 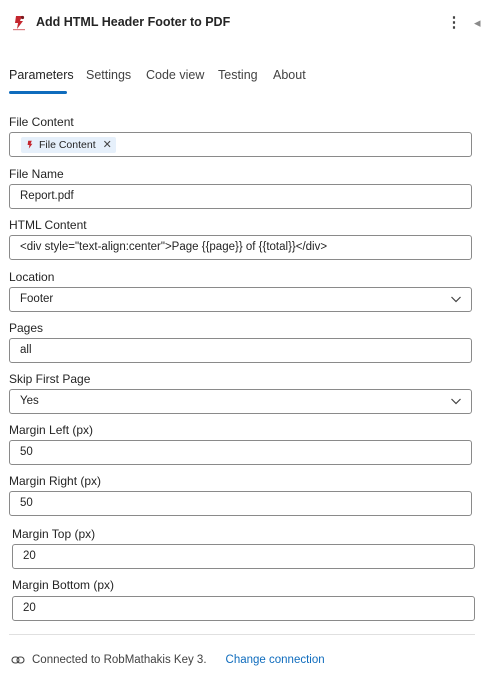 What do you see at coordinates (175, 75) in the screenshot?
I see `tab-code-view: Code view` at bounding box center [175, 75].